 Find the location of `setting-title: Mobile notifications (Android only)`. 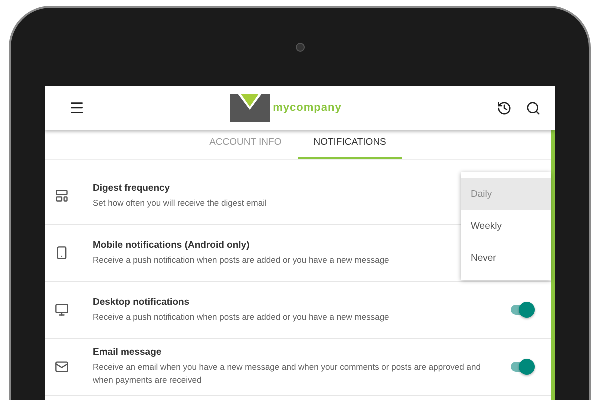

setting-title: Mobile notifications (Android only) is located at coordinates (171, 245).